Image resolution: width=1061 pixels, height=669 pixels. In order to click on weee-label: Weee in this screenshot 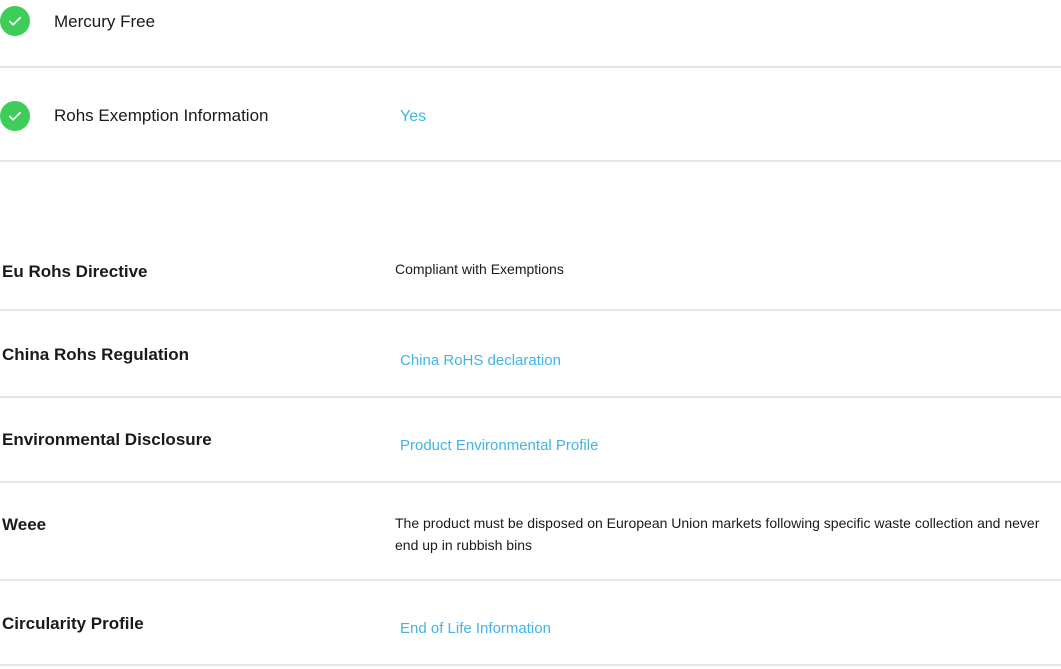, I will do `click(24, 524)`.